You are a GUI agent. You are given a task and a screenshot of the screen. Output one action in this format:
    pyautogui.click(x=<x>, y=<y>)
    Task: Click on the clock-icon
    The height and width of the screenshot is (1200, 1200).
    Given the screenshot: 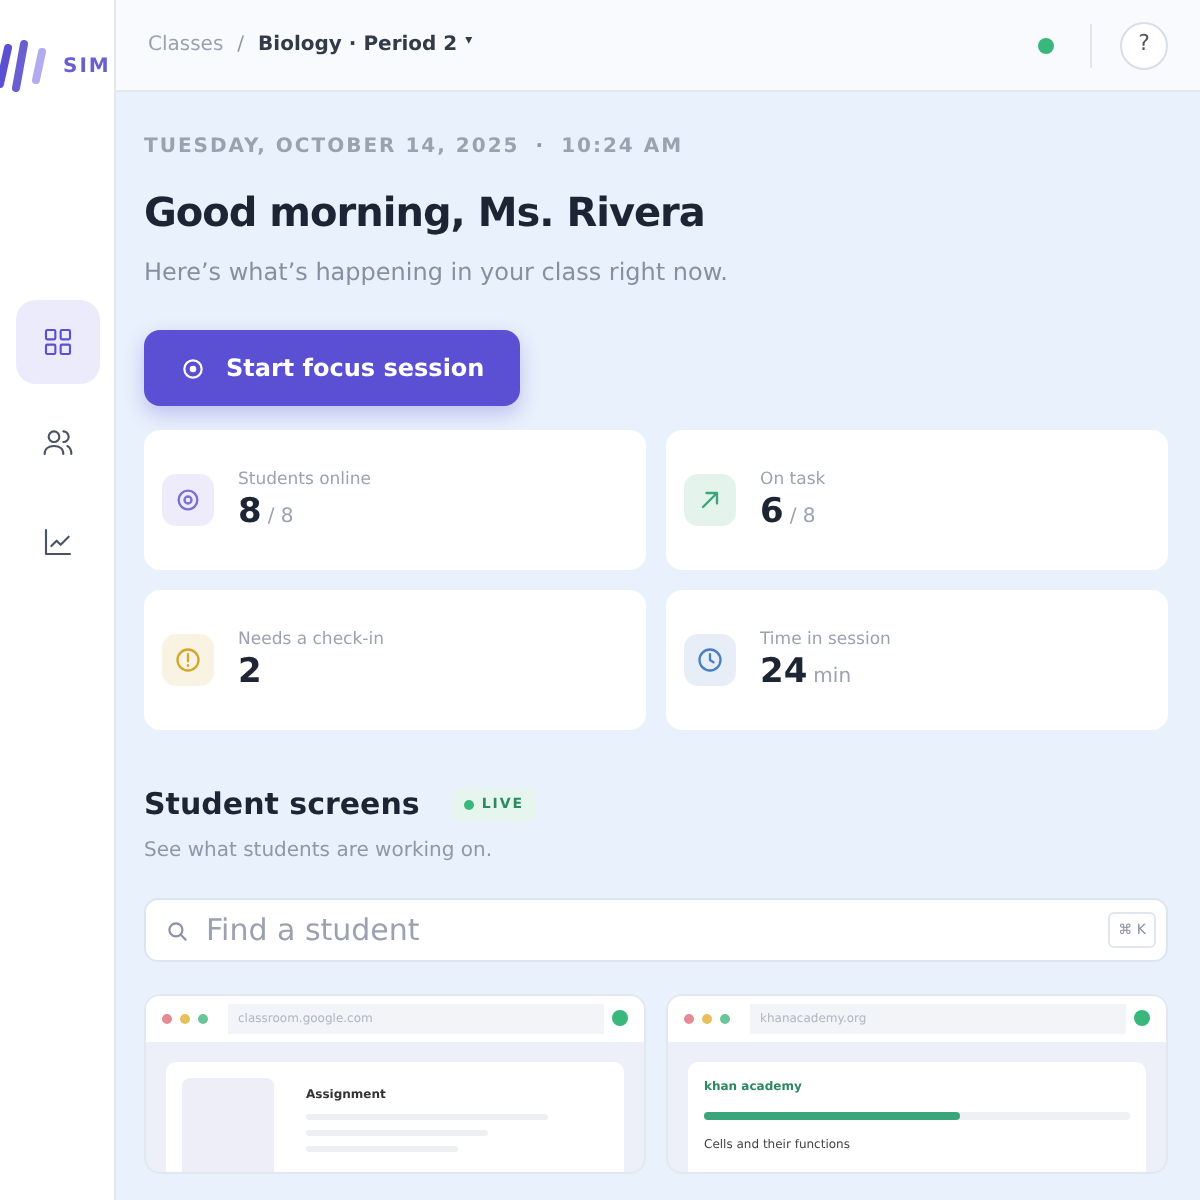 What is the action you would take?
    pyautogui.click(x=710, y=660)
    